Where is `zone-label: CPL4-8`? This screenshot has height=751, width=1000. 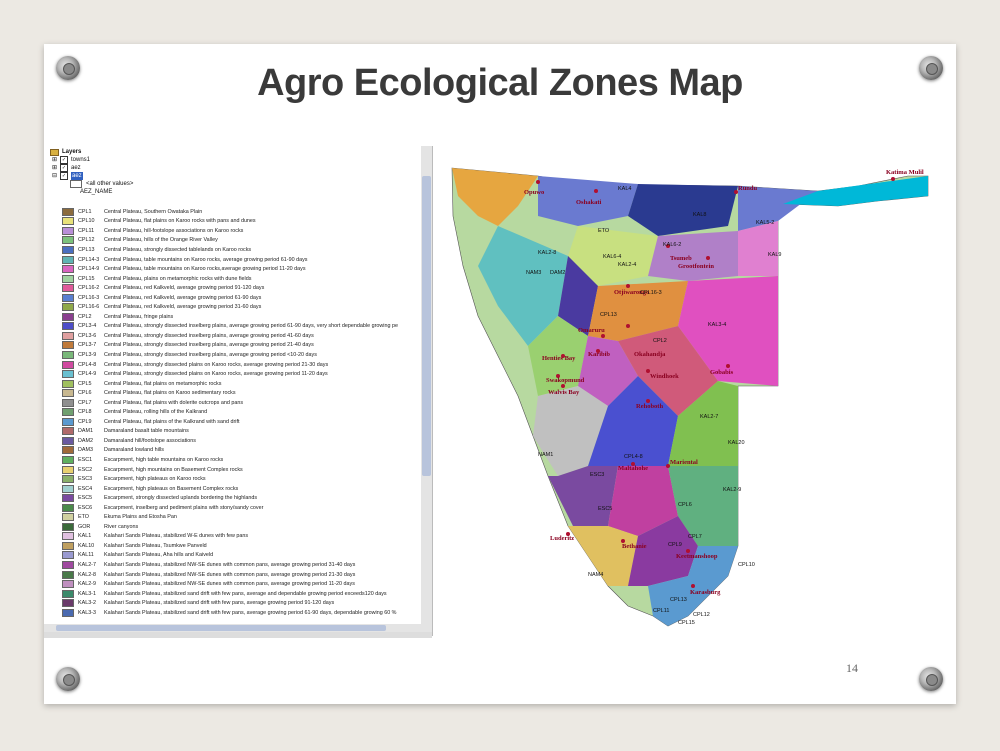
zone-label: CPL4-8 is located at coordinates (633, 457).